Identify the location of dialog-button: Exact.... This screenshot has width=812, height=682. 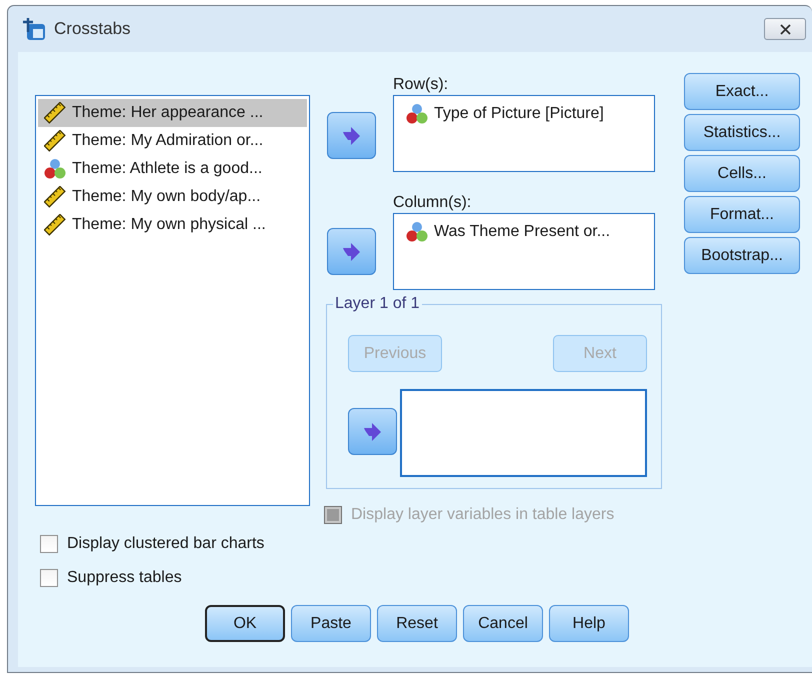
(742, 91).